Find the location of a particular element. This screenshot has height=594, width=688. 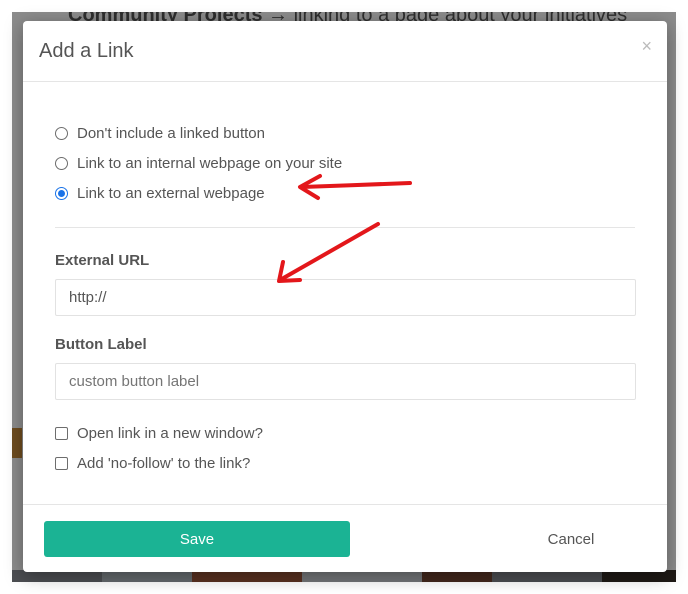

cancel-button: Cancel is located at coordinates (571, 539).